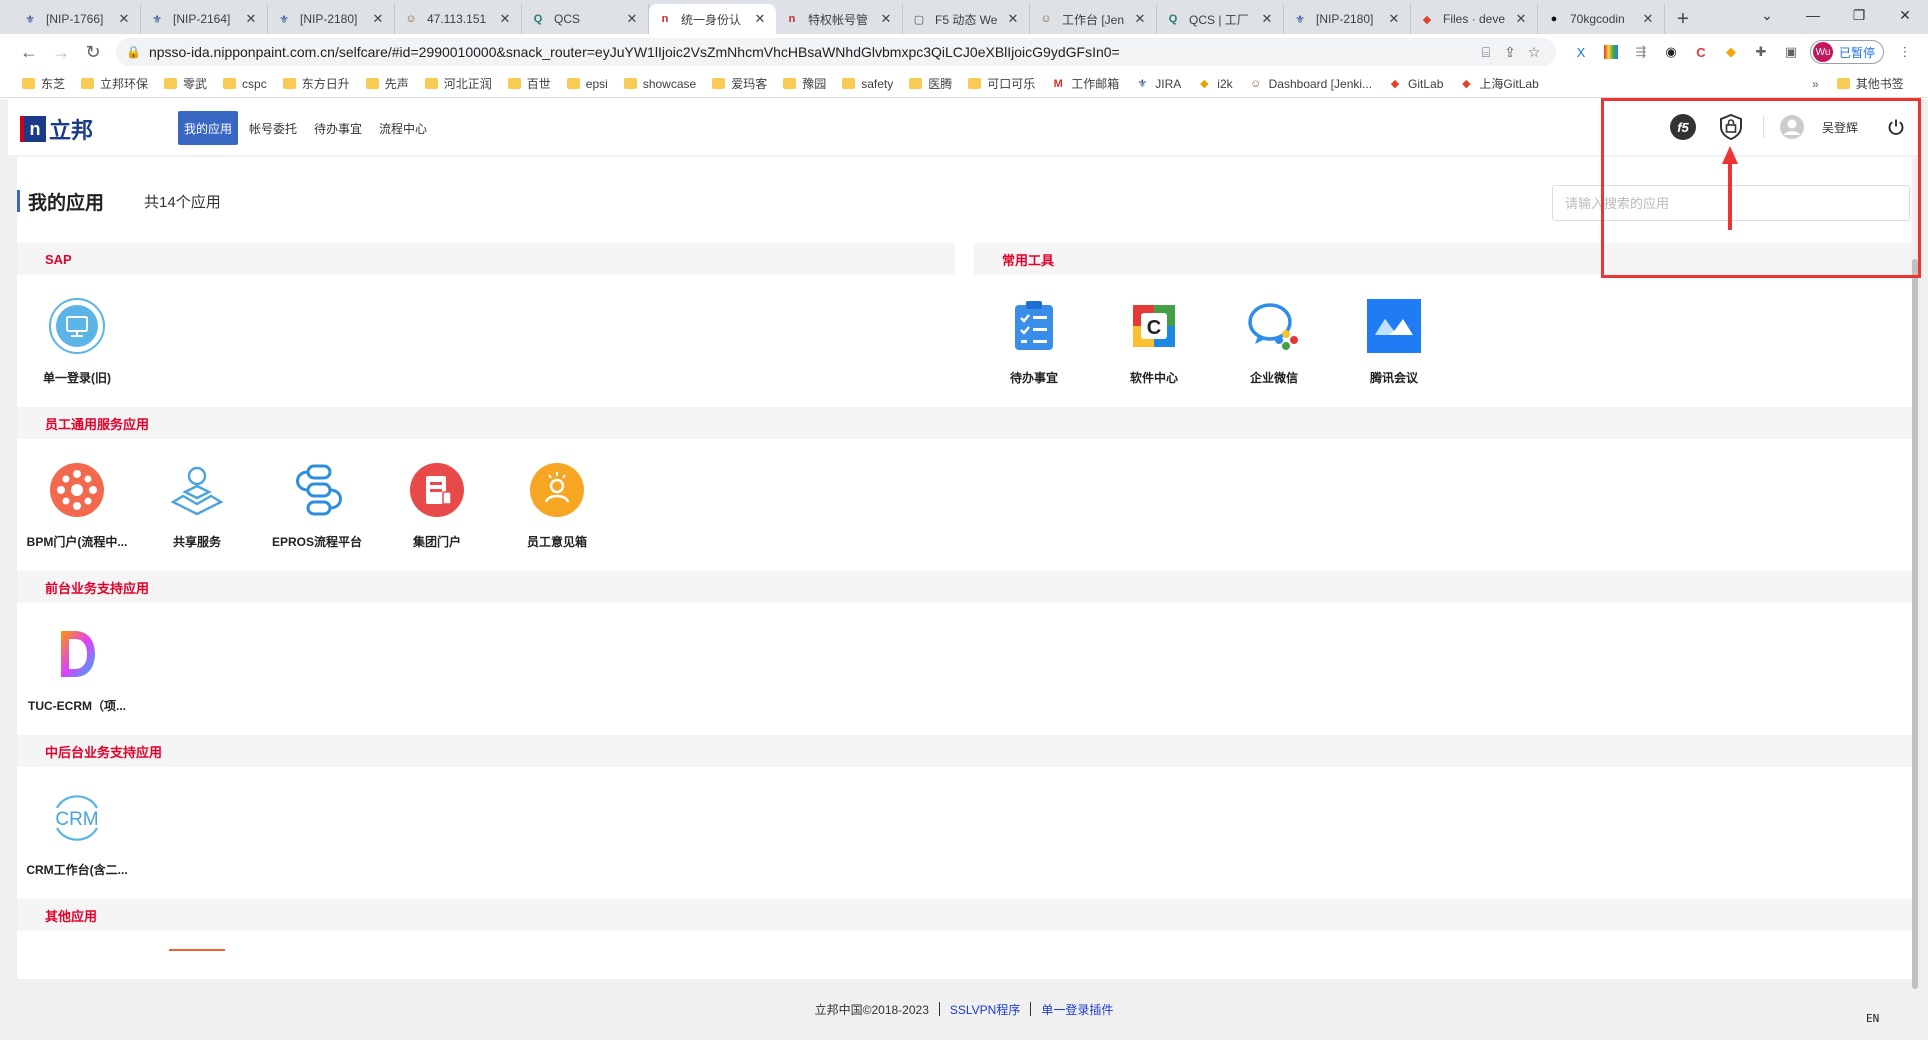 The height and width of the screenshot is (1040, 1928). I want to click on lock-icon: 🔒, so click(133, 52).